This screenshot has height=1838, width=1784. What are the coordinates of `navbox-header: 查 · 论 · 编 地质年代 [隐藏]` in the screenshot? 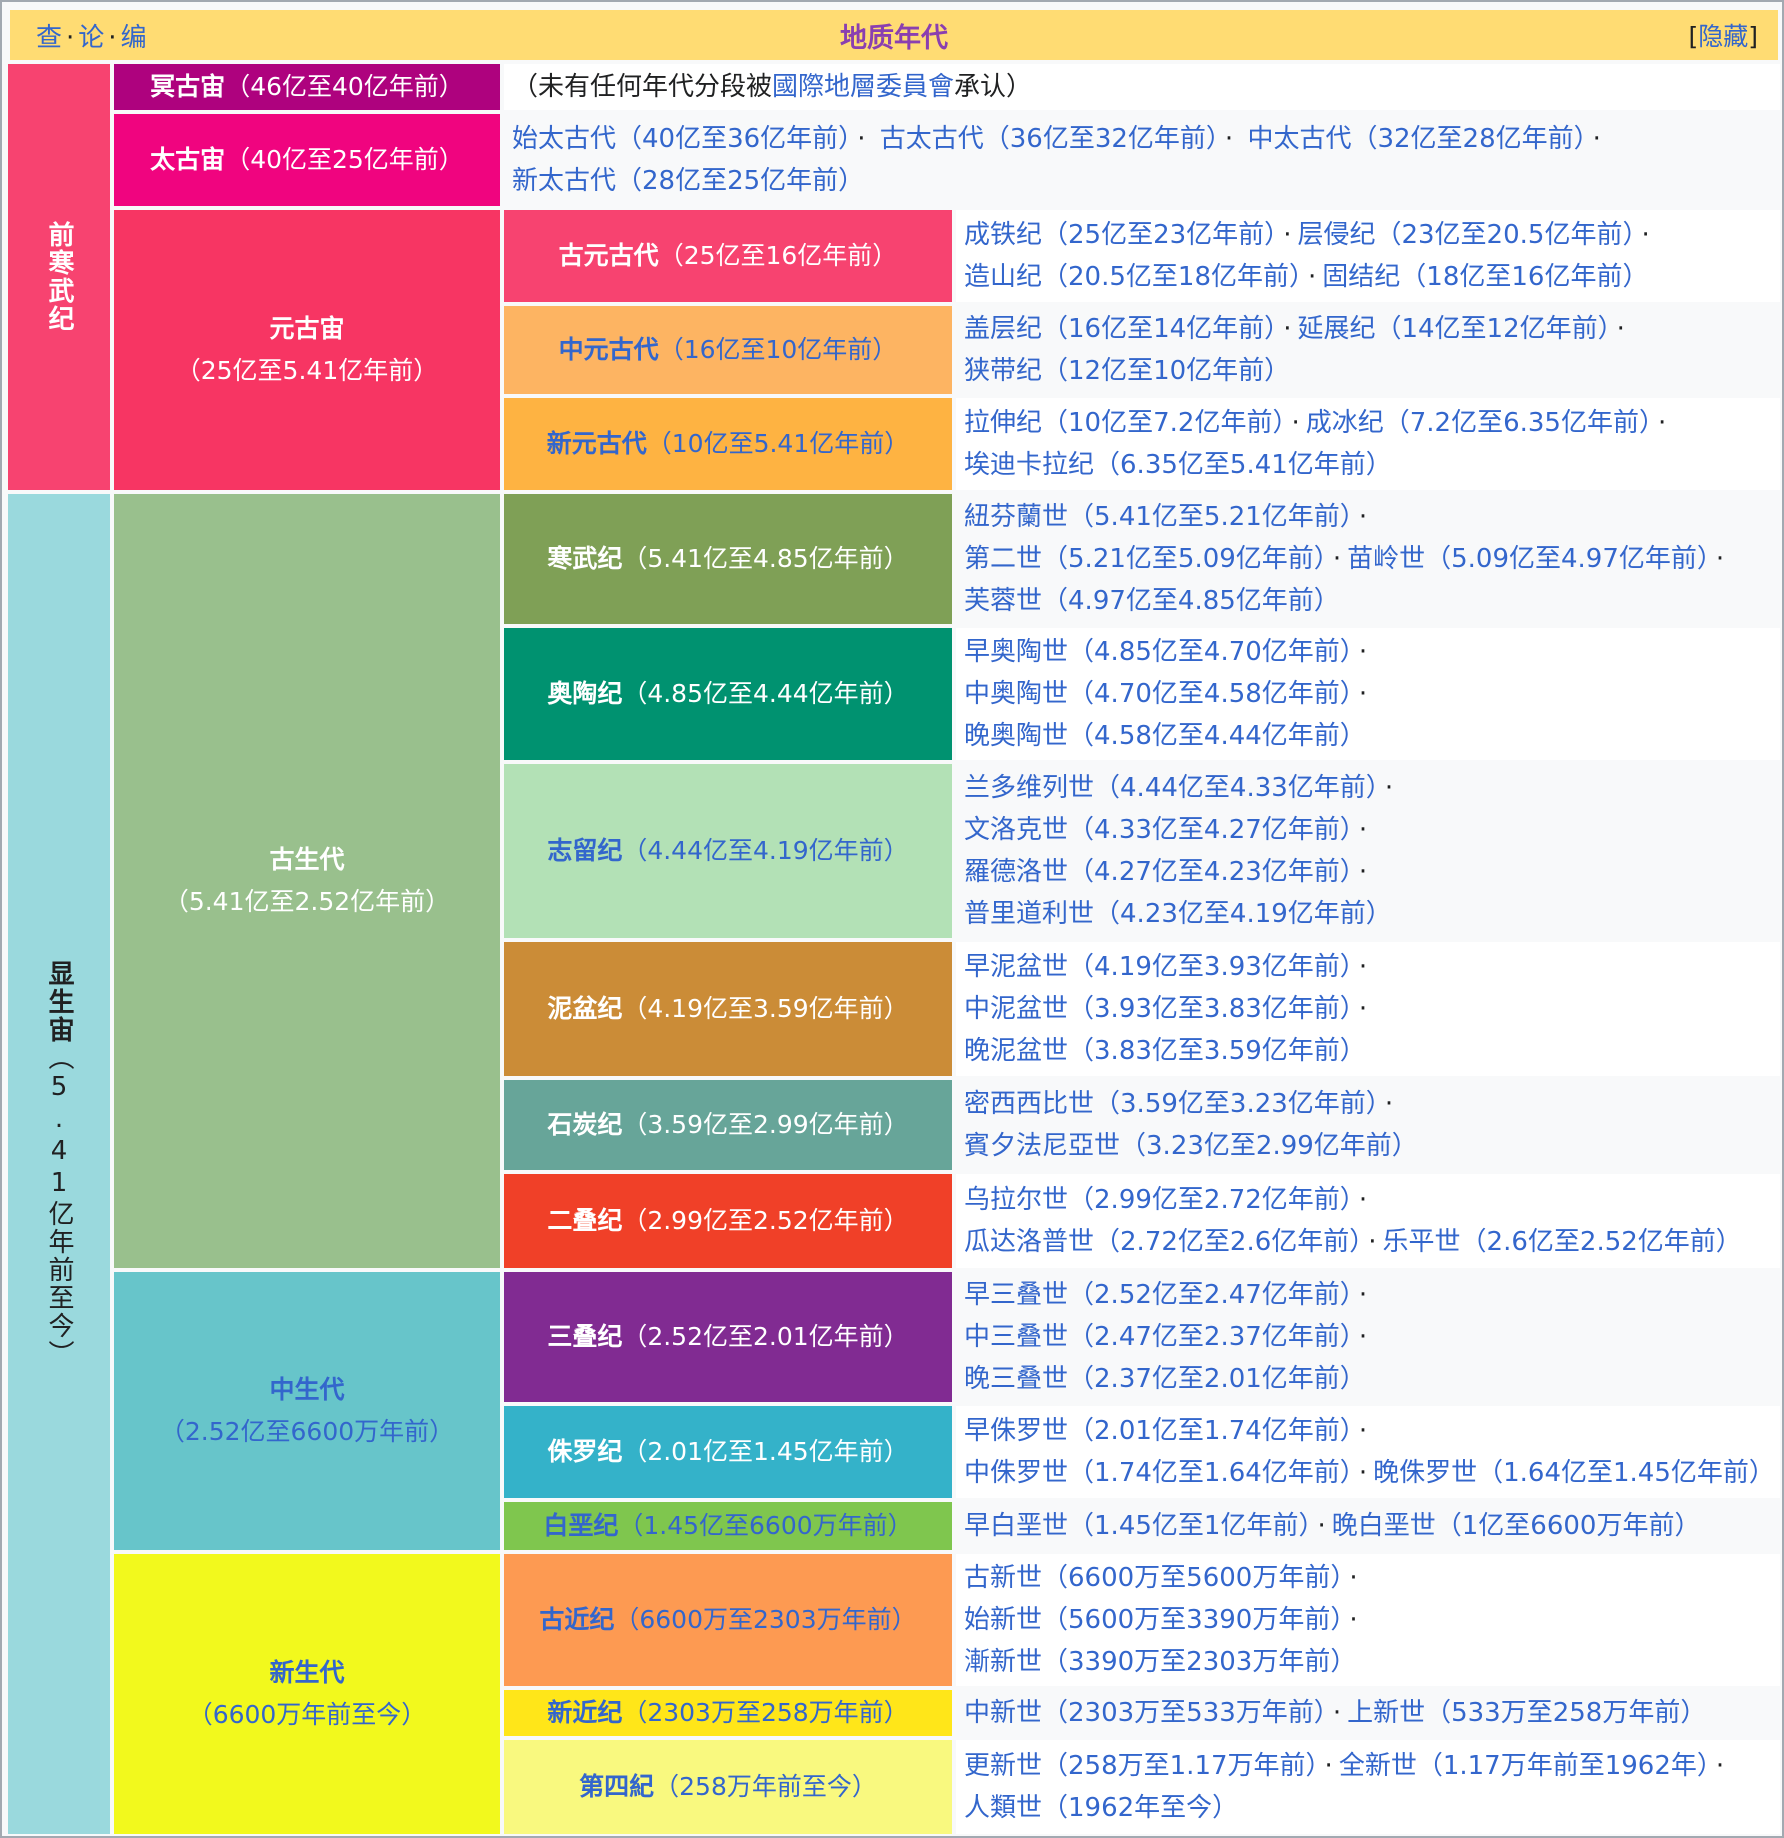 It's located at (894, 35).